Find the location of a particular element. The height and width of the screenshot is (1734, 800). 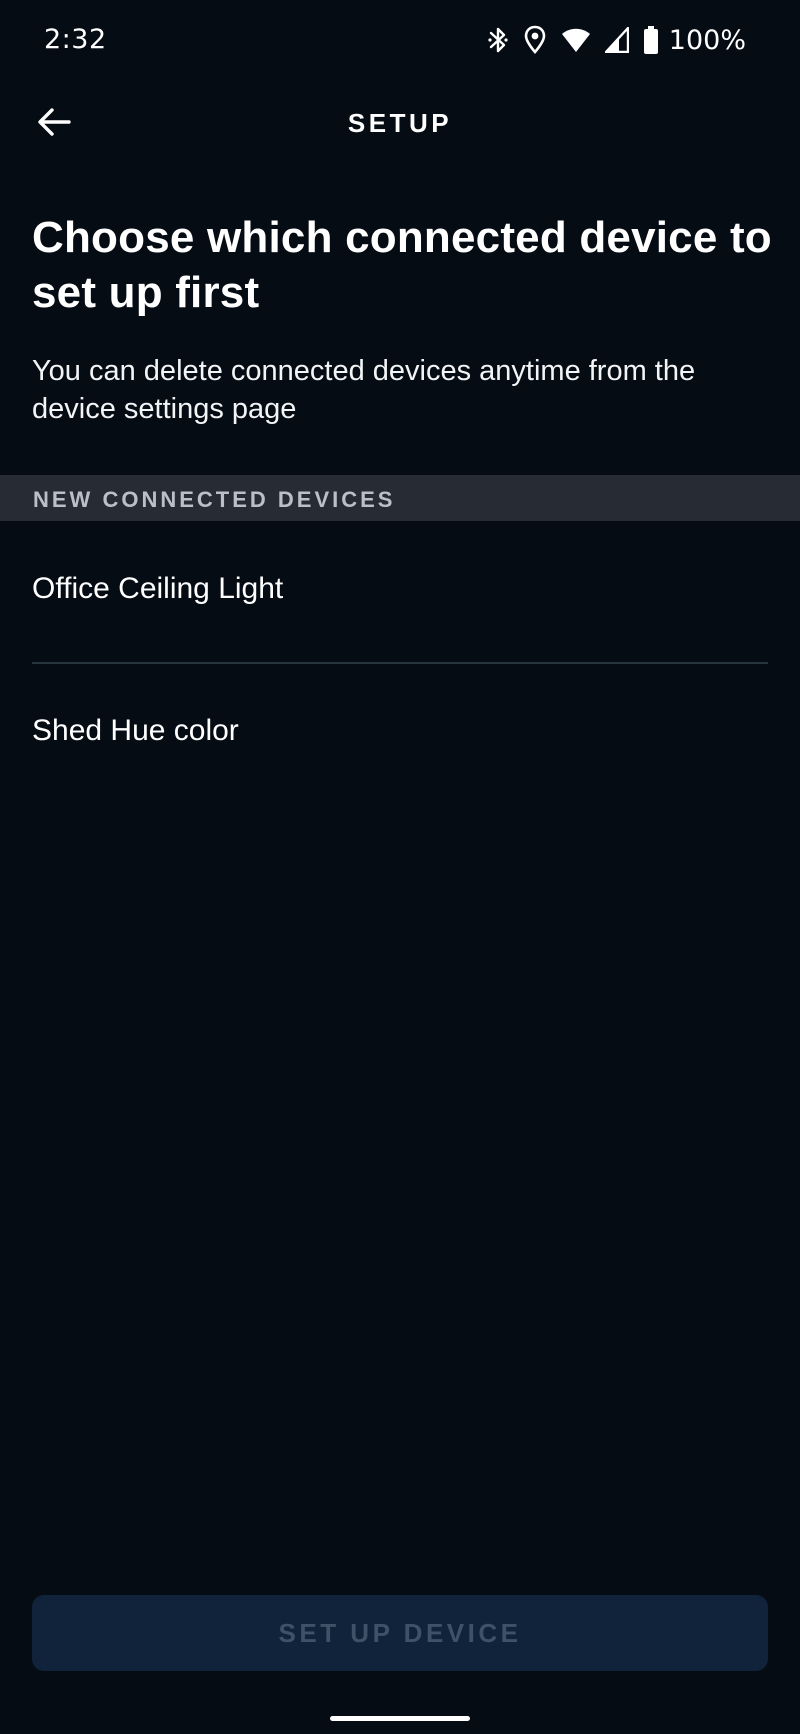

device-item-shed-hue-color: Shed Hue color is located at coordinates (400, 734).